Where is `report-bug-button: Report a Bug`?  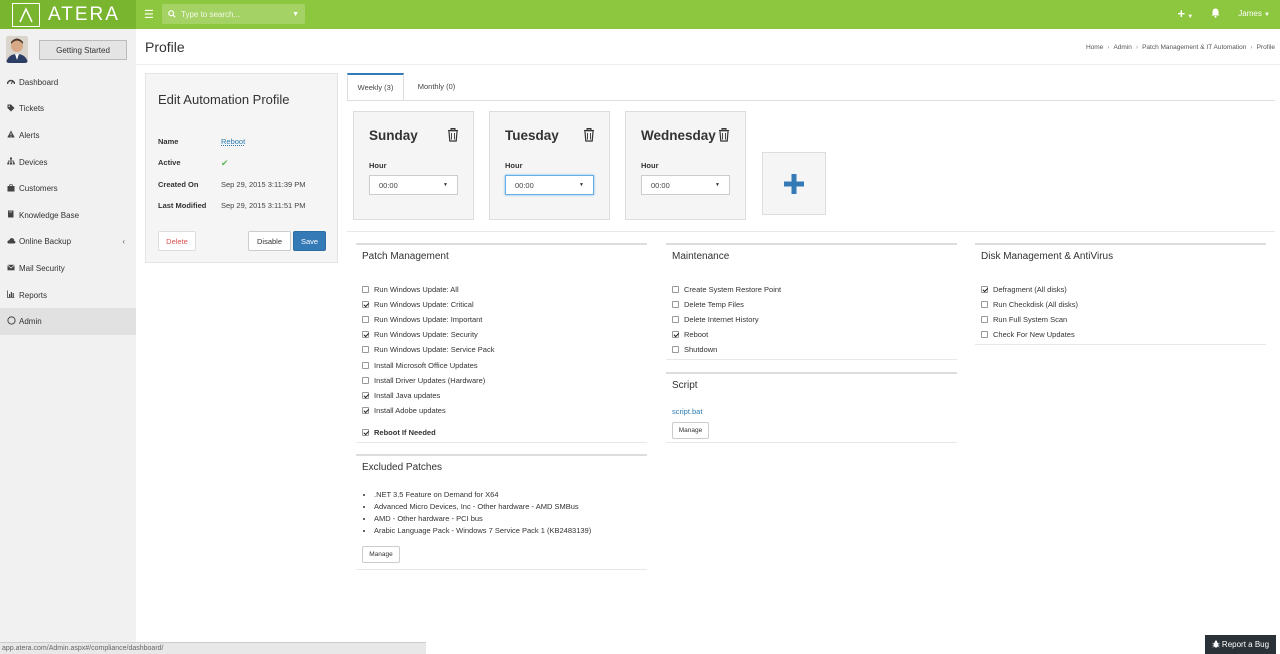 report-bug-button: Report a Bug is located at coordinates (1240, 644).